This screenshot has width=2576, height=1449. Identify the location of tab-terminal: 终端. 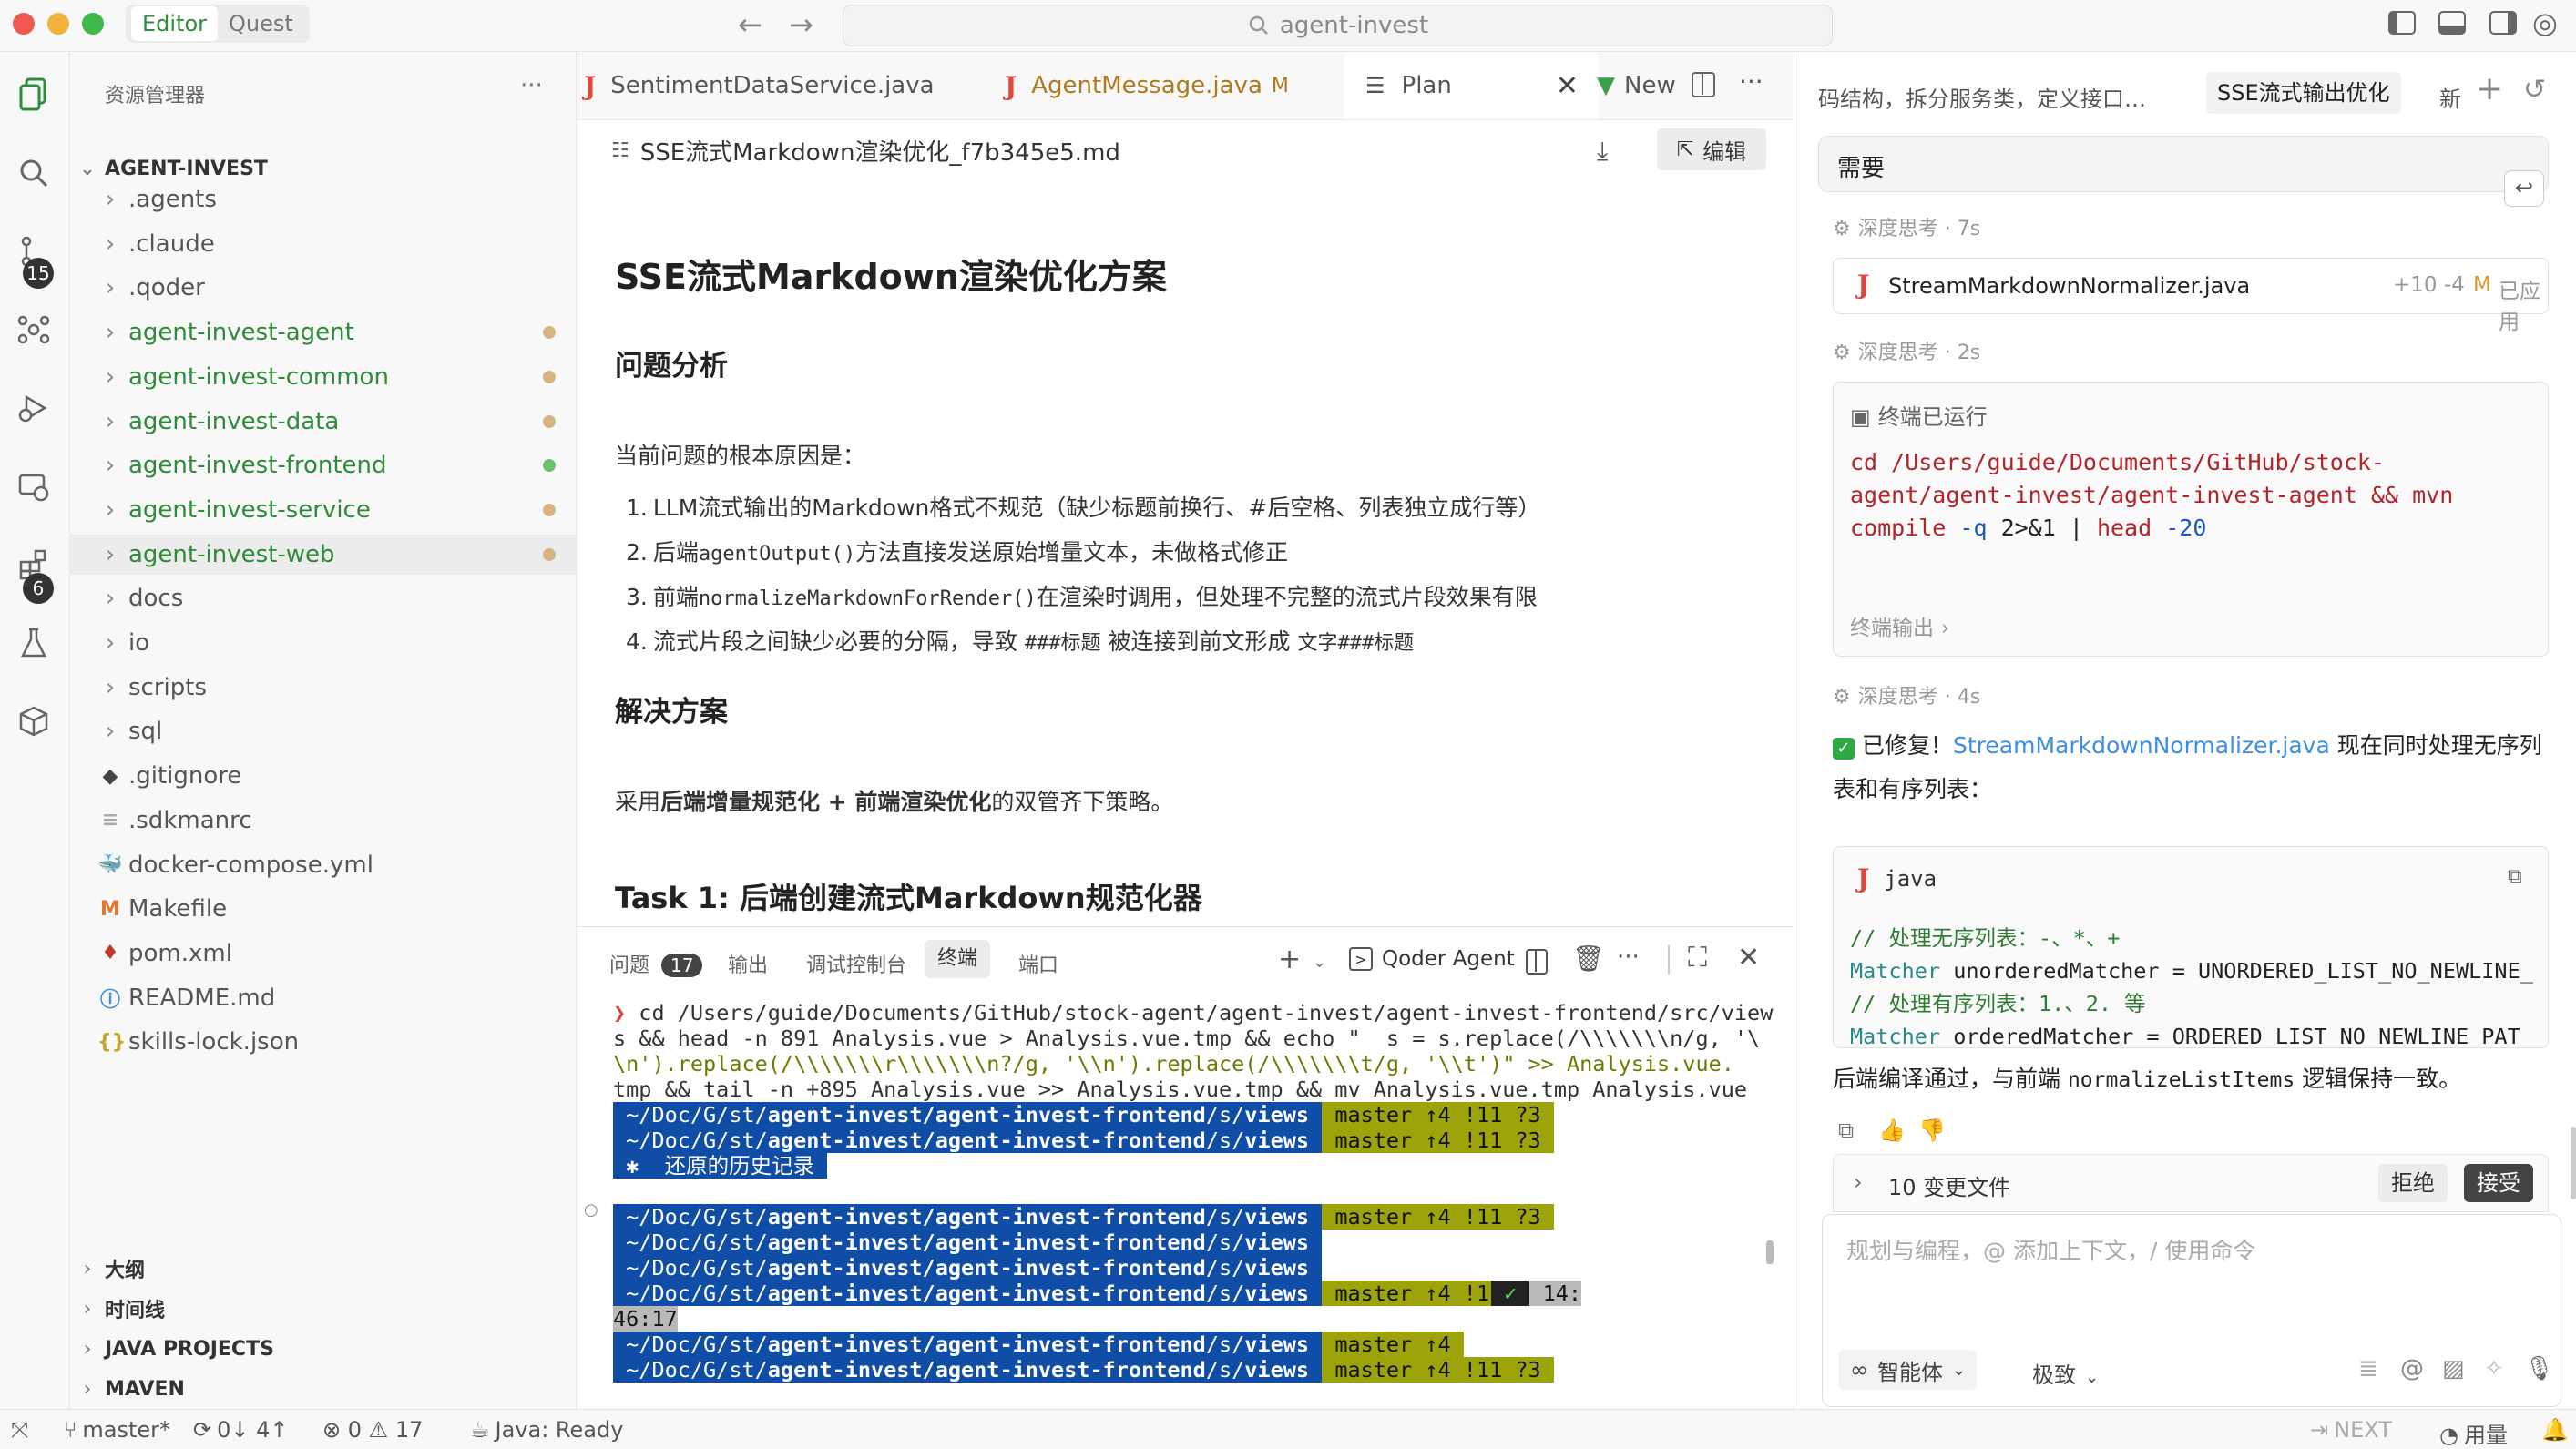
(958, 959).